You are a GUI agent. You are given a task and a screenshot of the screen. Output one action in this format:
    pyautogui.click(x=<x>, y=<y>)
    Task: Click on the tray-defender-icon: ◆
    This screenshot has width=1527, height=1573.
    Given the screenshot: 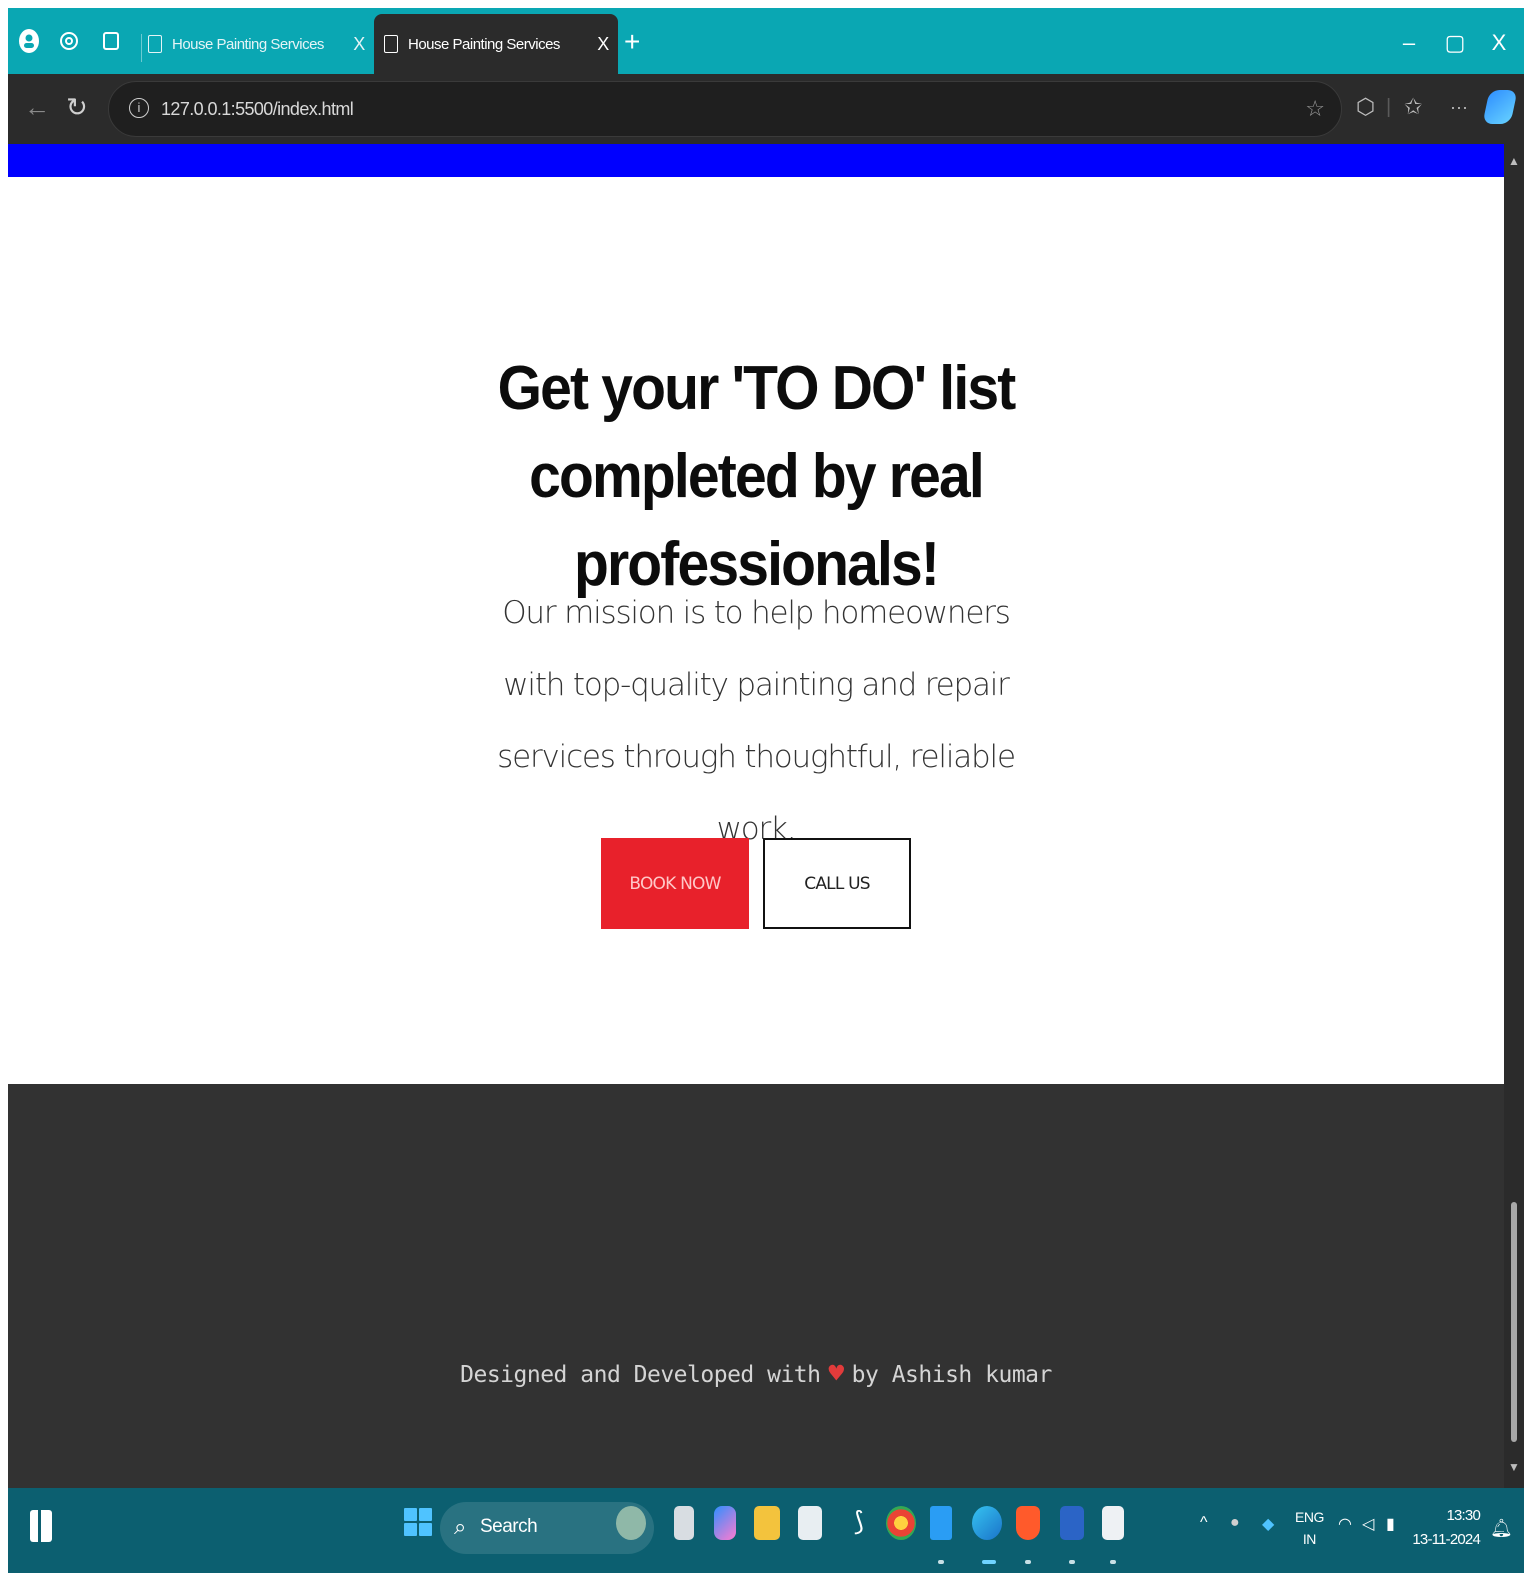 What is the action you would take?
    pyautogui.click(x=1268, y=1524)
    